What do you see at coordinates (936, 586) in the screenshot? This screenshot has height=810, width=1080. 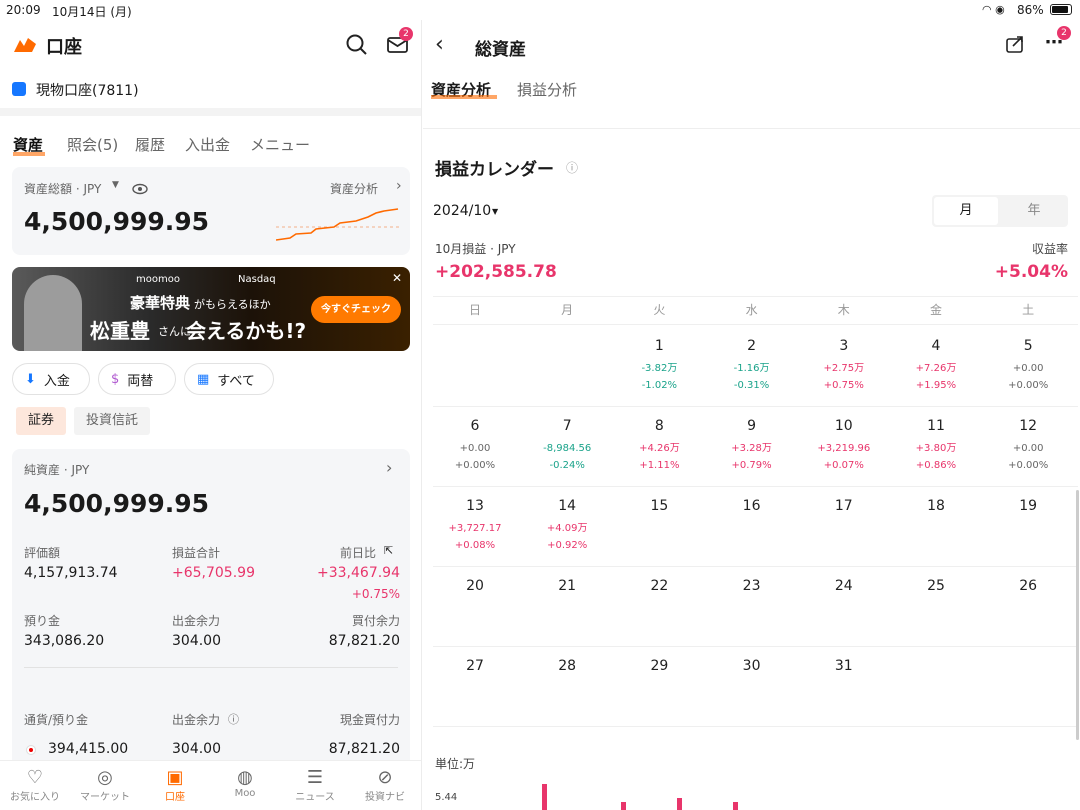 I see `calendar-day: 25` at bounding box center [936, 586].